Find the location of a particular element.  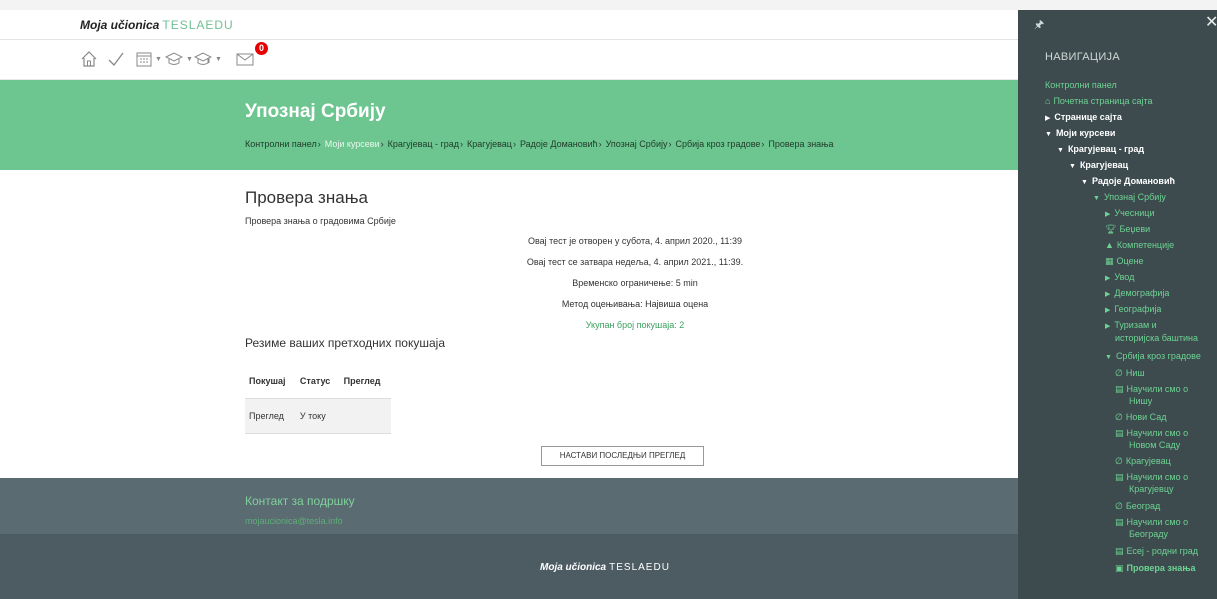

nav-item-learned-nis-cont: Нишу is located at coordinates (1140, 401).